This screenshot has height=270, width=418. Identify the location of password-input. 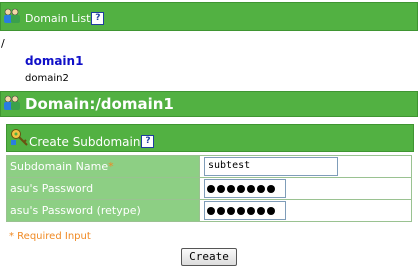
(245, 188).